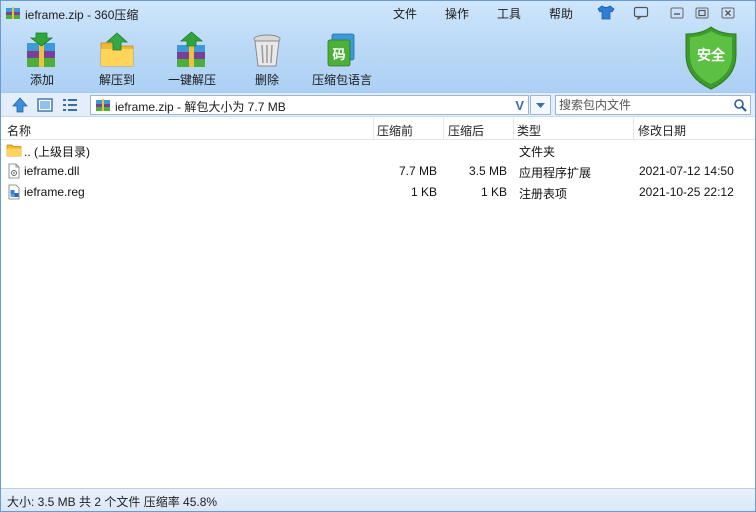 This screenshot has height=512, width=756. I want to click on address-bar: ieframe.zip - 解包大小为 7.7 MB V, so click(309, 105).